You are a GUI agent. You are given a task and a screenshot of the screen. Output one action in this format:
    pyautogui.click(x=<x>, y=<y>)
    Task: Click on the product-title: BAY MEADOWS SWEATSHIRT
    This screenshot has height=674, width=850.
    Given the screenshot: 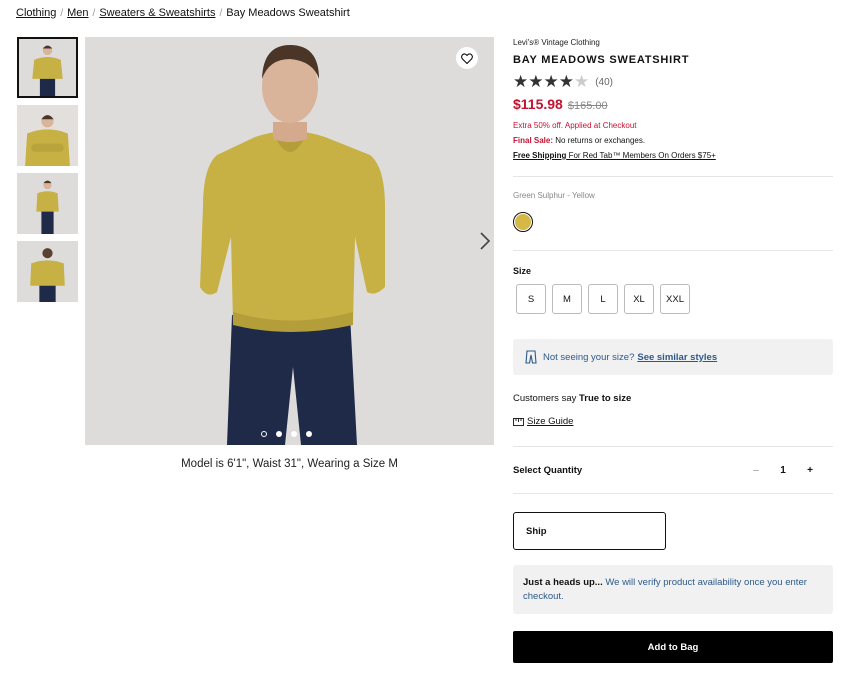 What is the action you would take?
    pyautogui.click(x=601, y=60)
    